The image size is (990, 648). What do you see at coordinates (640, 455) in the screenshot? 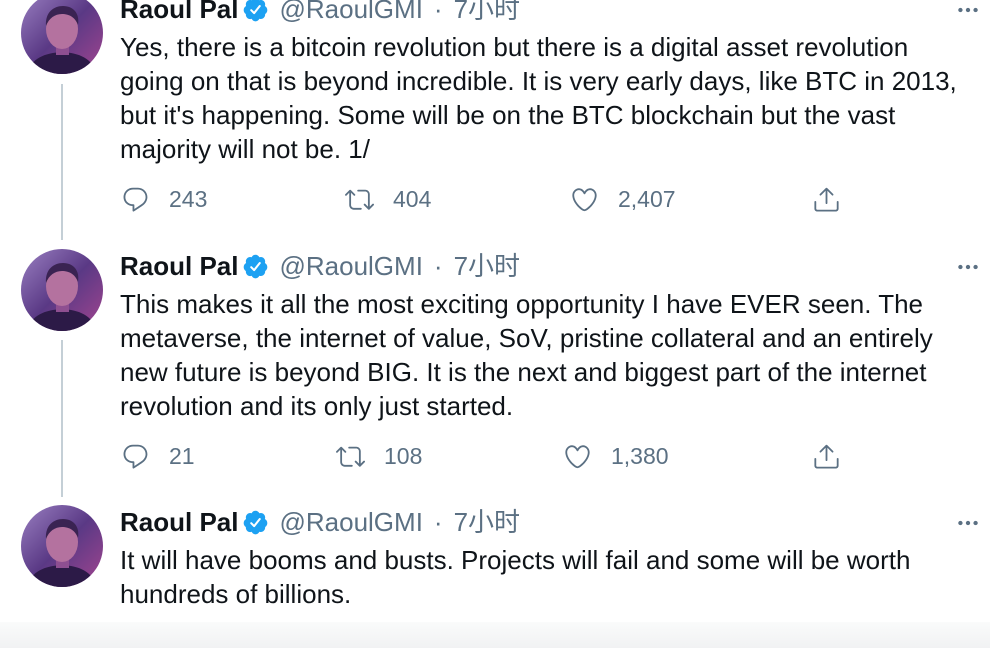
I see `like-count: 1,380` at bounding box center [640, 455].